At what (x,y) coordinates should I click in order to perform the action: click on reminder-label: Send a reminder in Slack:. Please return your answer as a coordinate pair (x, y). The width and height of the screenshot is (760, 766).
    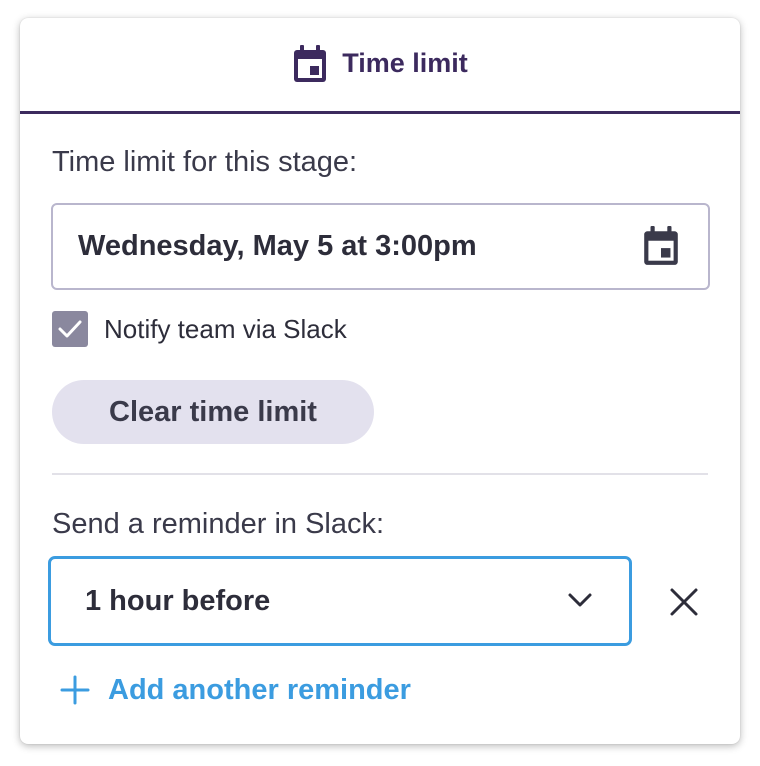
    Looking at the image, I should click on (218, 524).